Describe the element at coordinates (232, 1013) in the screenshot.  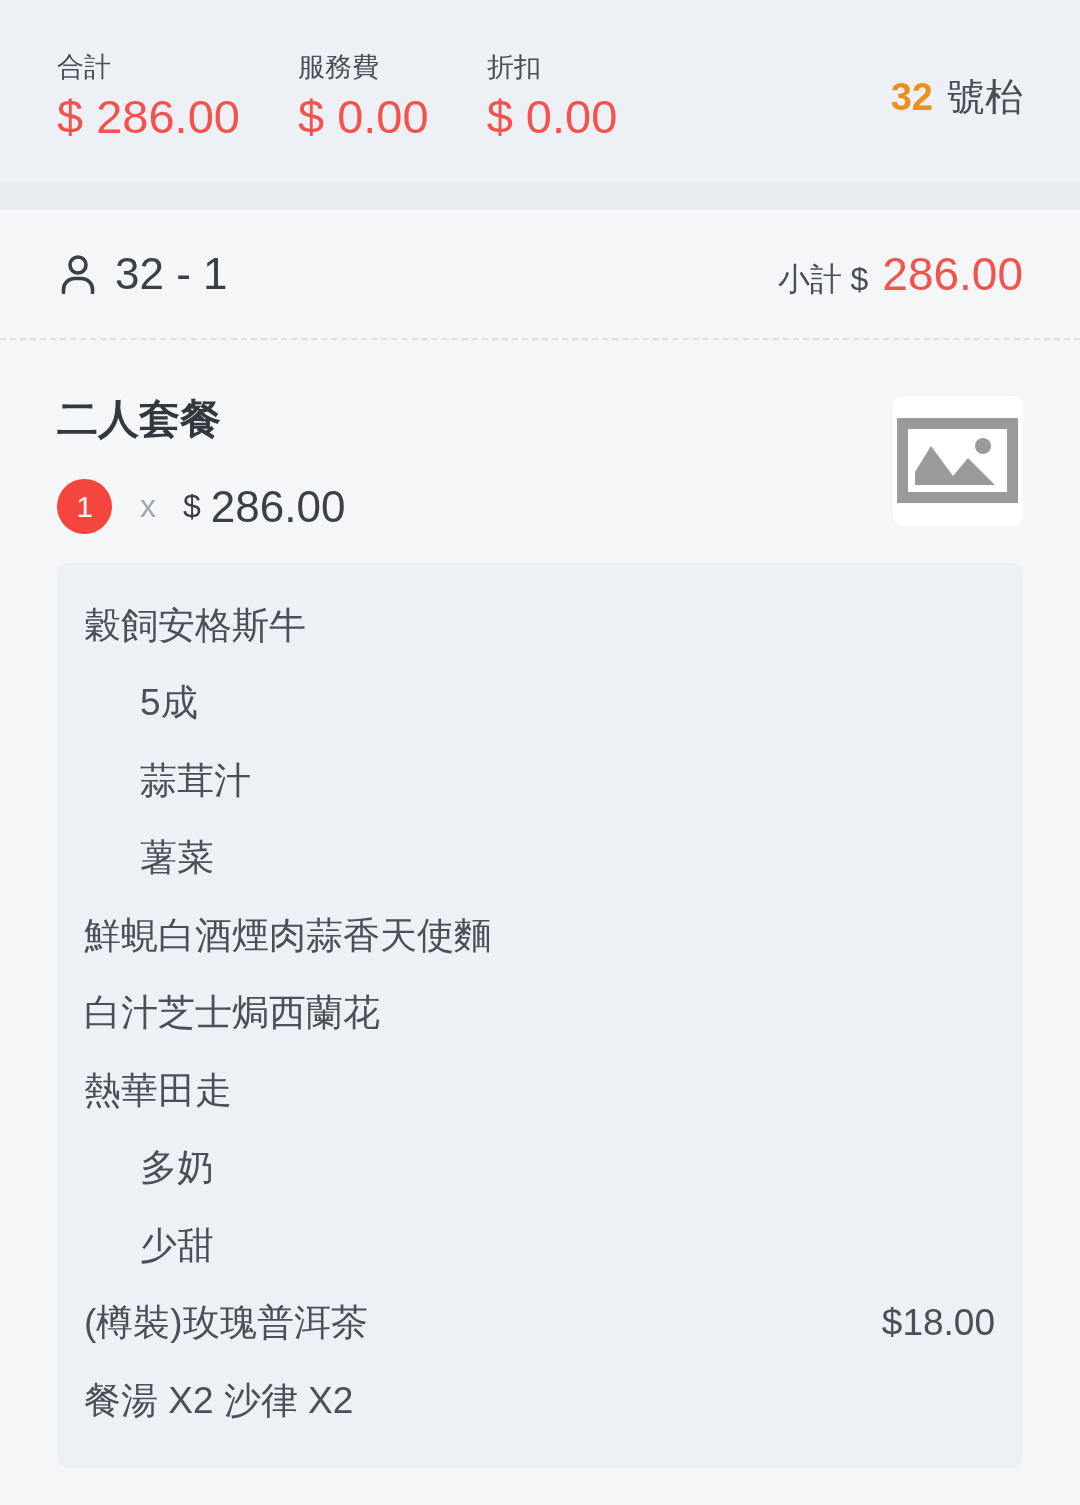
I see `dish-name: 白汁芝士焗西蘭花` at that location.